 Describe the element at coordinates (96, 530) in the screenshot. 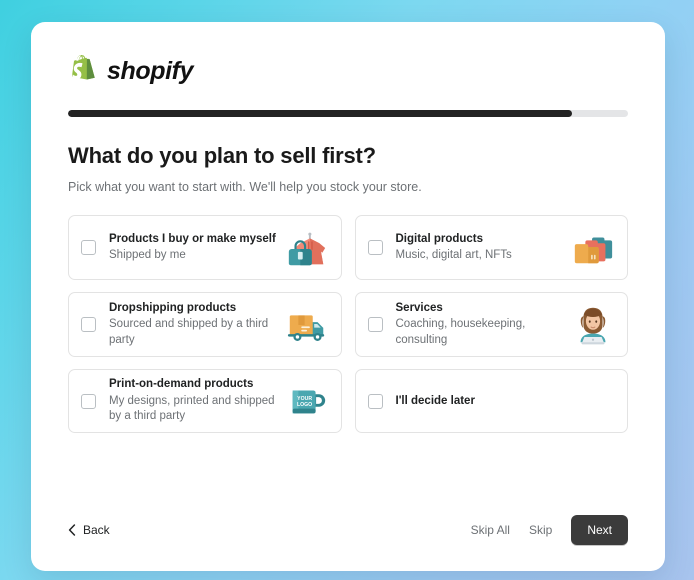

I see `back-label: Back` at that location.